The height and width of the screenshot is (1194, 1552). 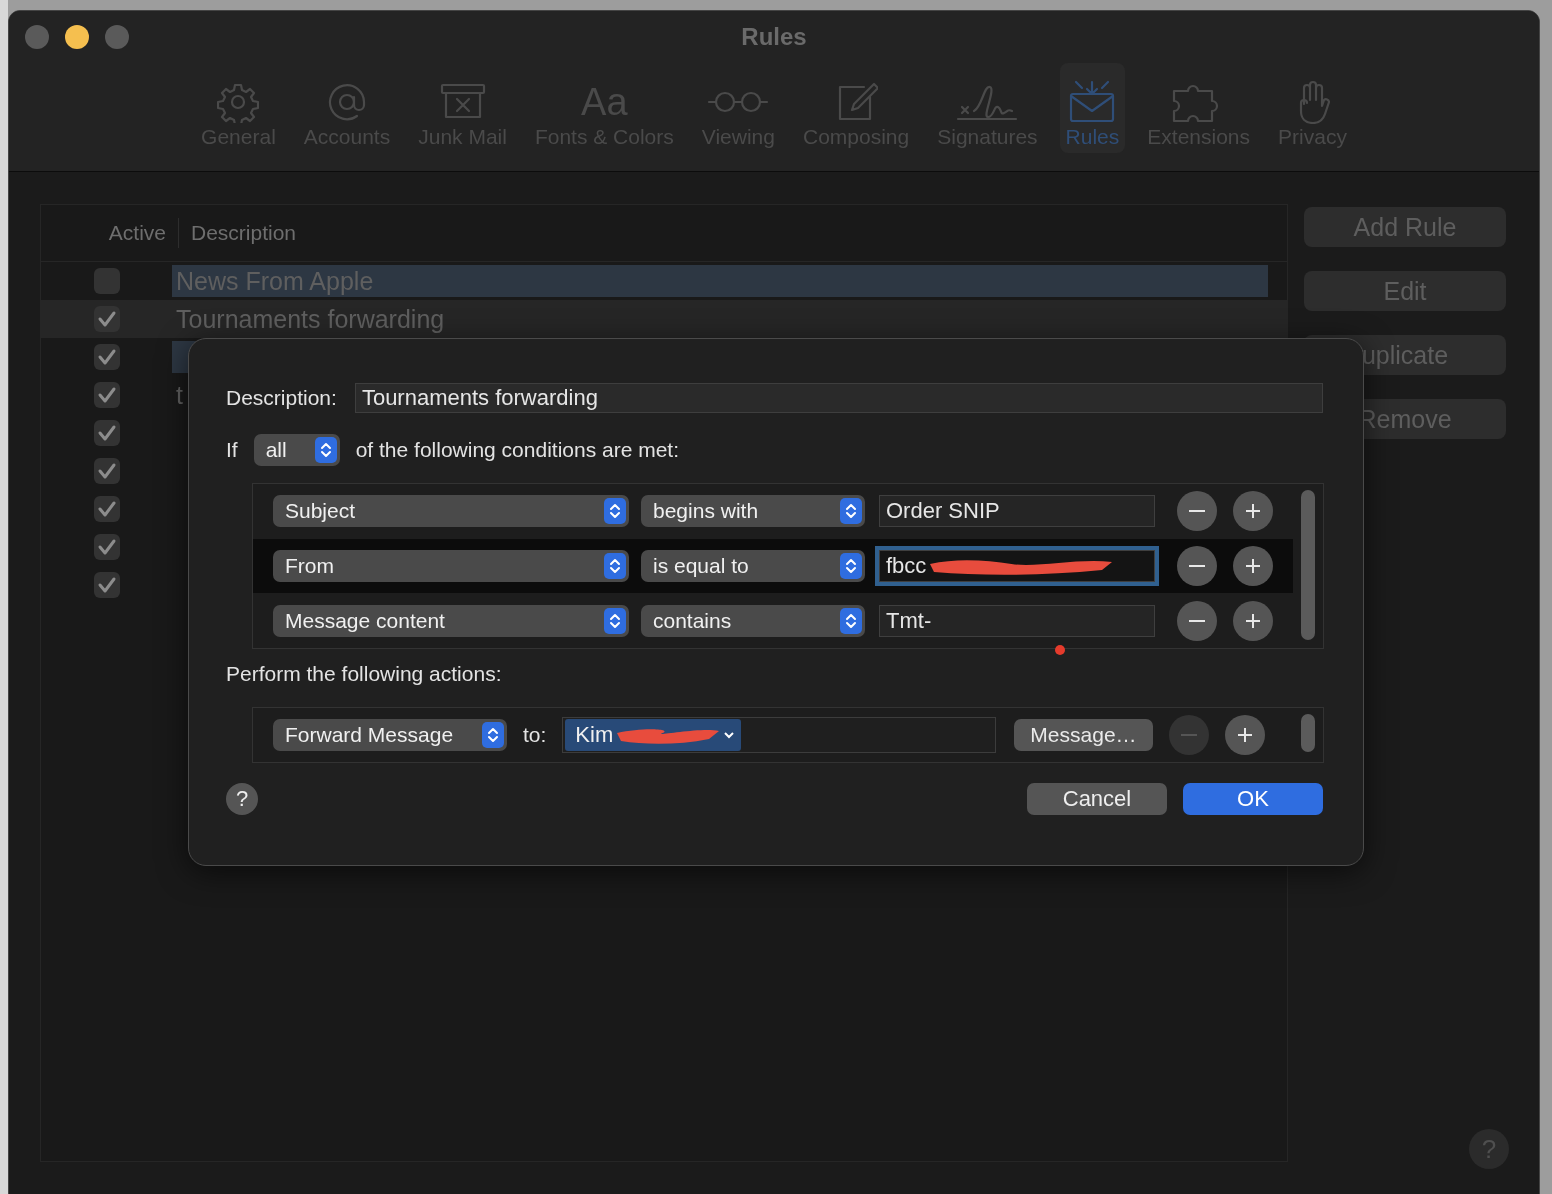 What do you see at coordinates (517, 450) in the screenshot?
I see `conditions-label: of the following conditions are met:` at bounding box center [517, 450].